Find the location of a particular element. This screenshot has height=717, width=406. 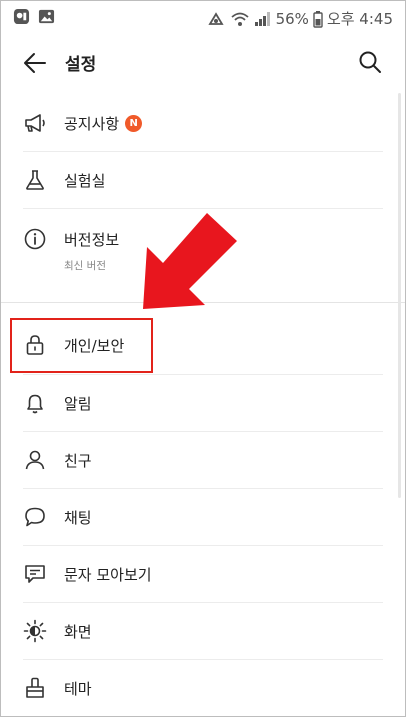

flask-icon is located at coordinates (35, 180).